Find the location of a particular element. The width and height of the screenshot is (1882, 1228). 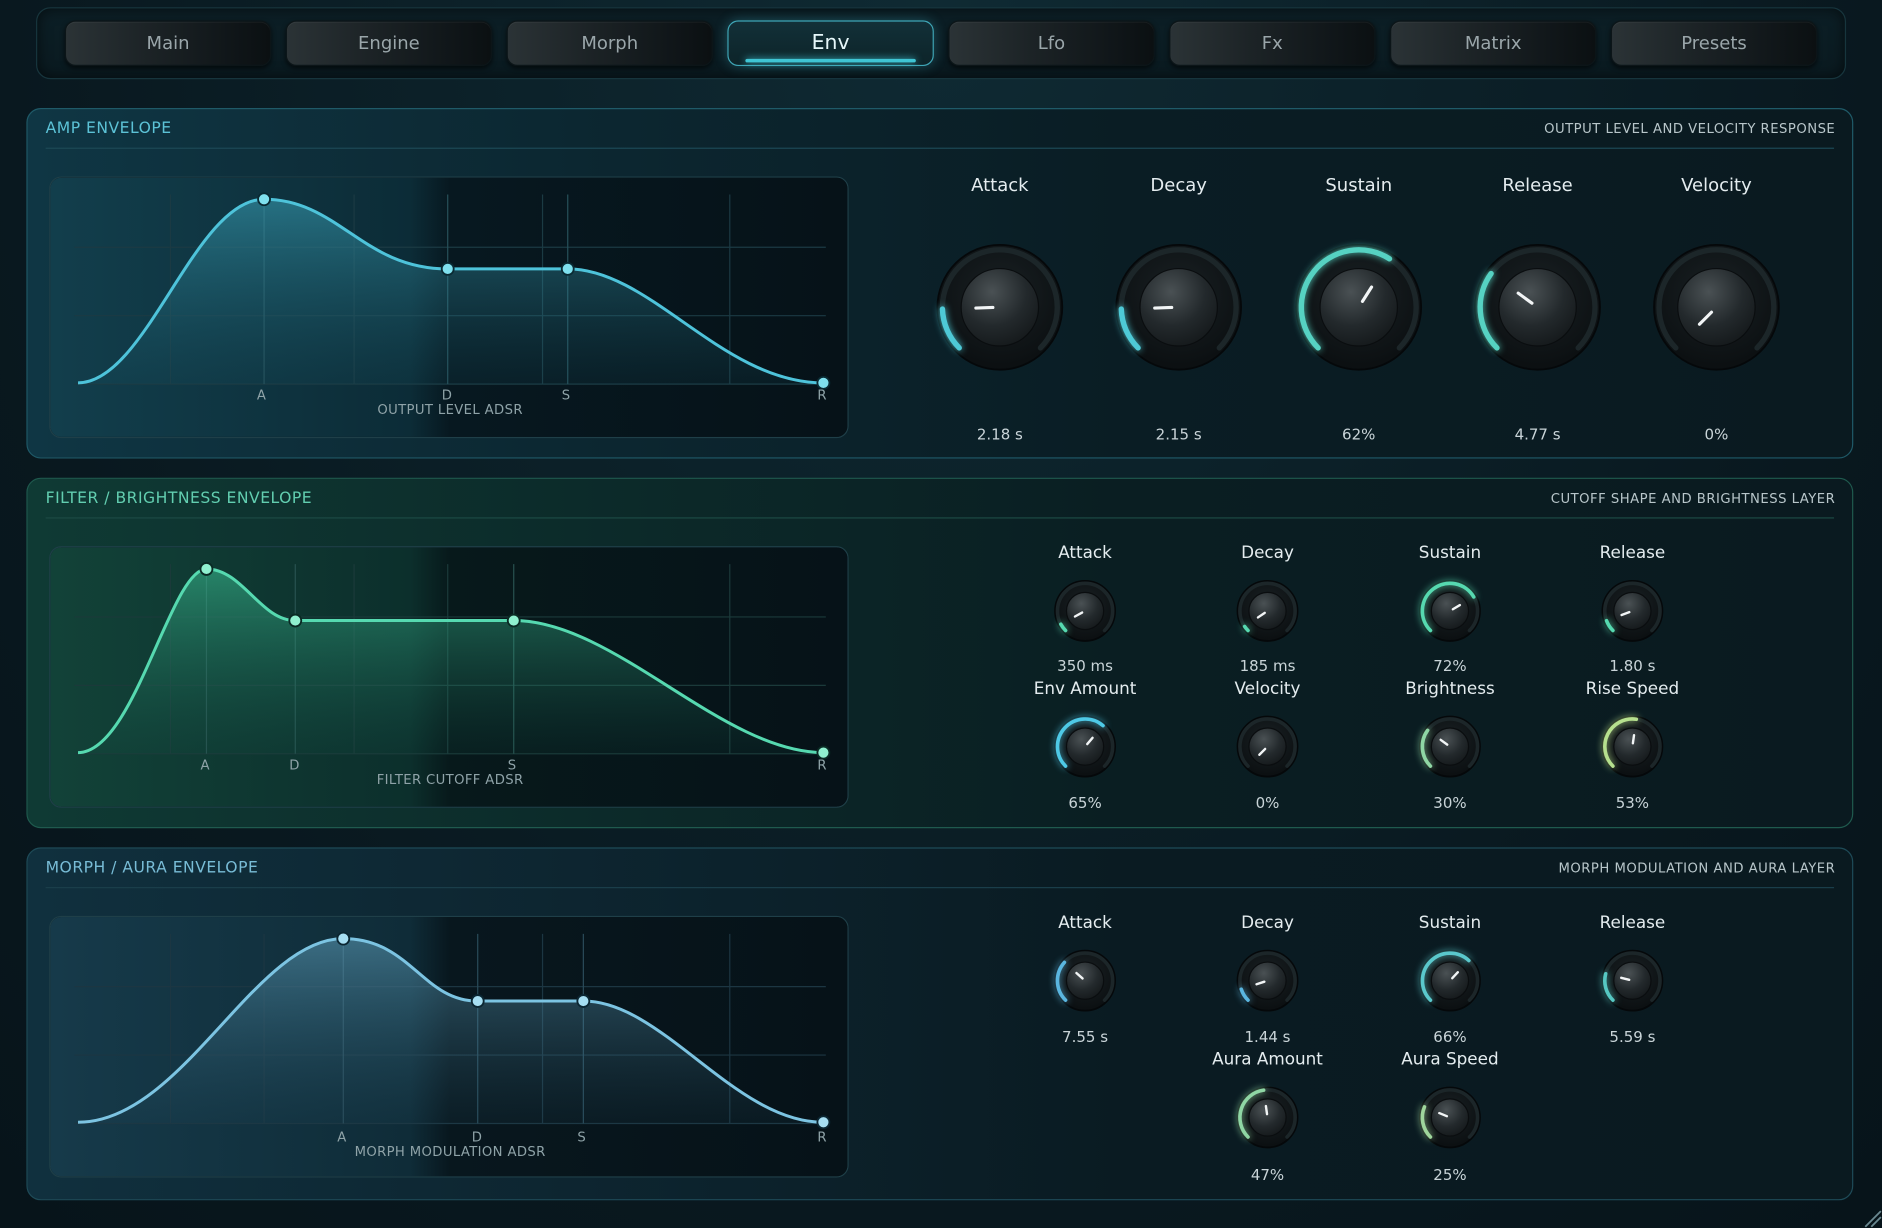

filter-attack-label: Attack is located at coordinates (1085, 553).